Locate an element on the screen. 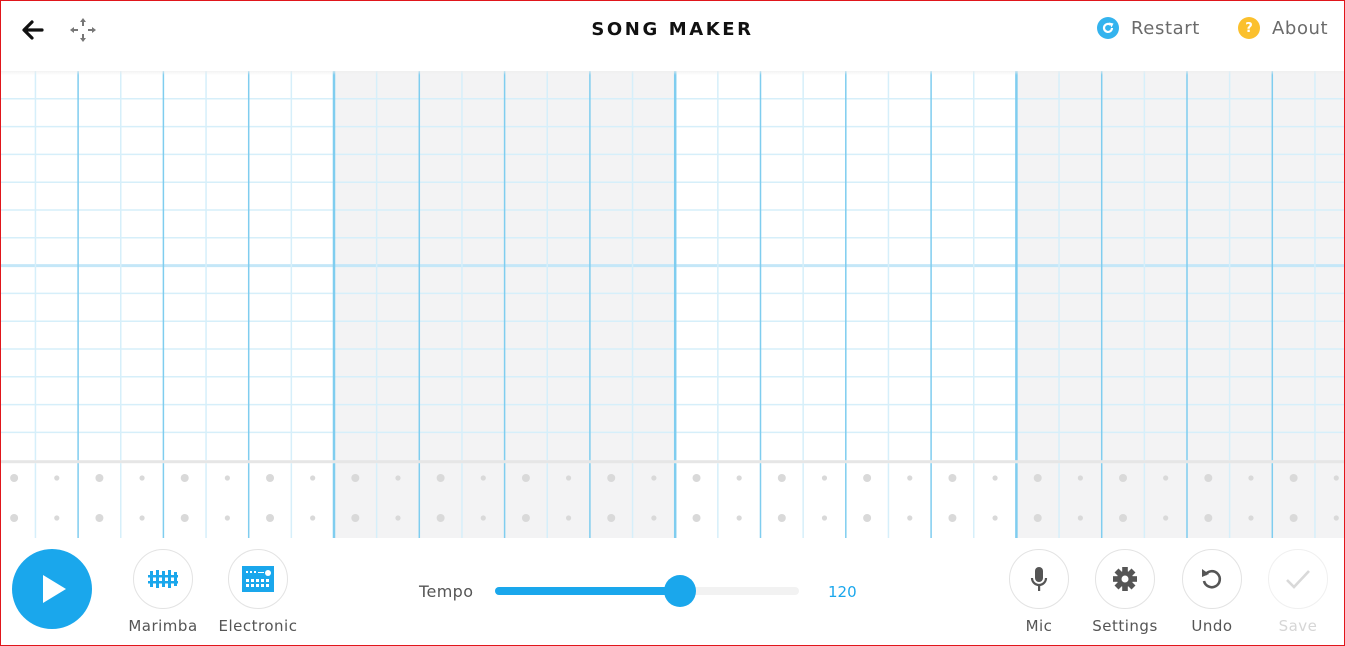 Image resolution: width=1345 pixels, height=646 pixels. mic-label: Mic is located at coordinates (1039, 626).